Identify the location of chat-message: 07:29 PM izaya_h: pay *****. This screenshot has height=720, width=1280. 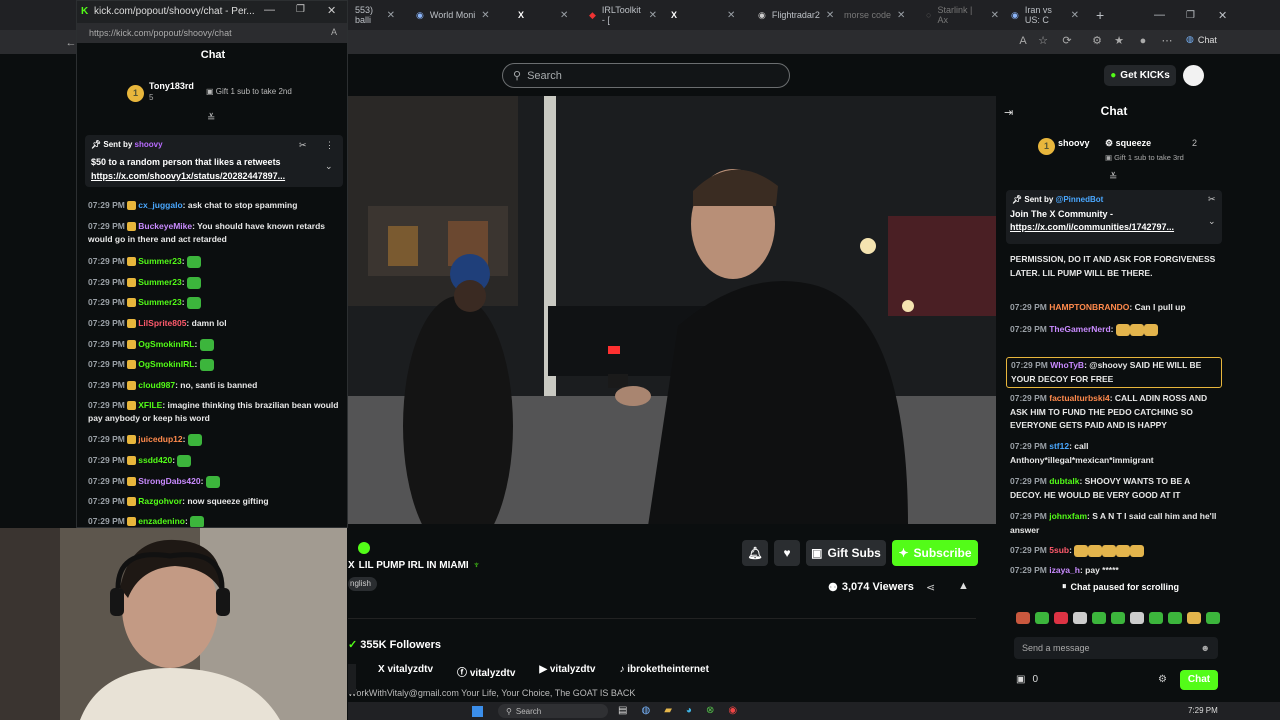
(1115, 571).